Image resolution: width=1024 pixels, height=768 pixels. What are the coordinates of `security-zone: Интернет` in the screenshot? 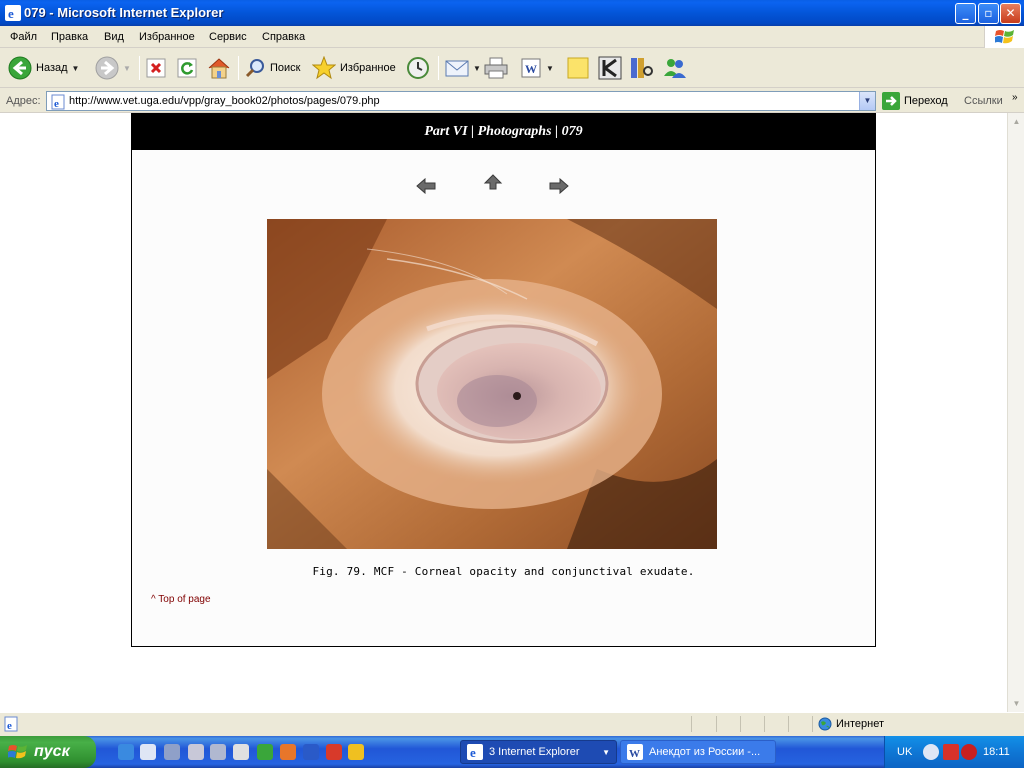 It's located at (851, 724).